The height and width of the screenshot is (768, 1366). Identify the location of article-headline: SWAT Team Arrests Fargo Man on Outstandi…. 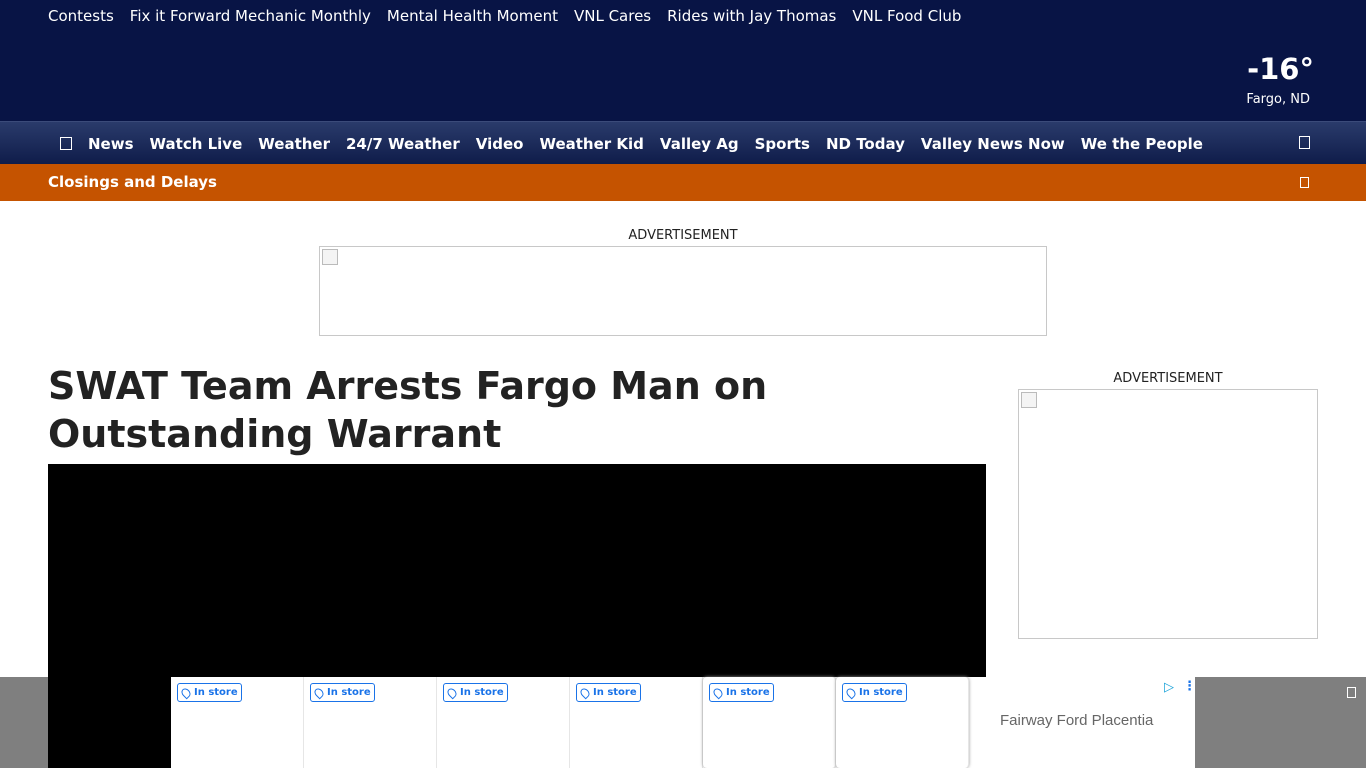
(408, 410).